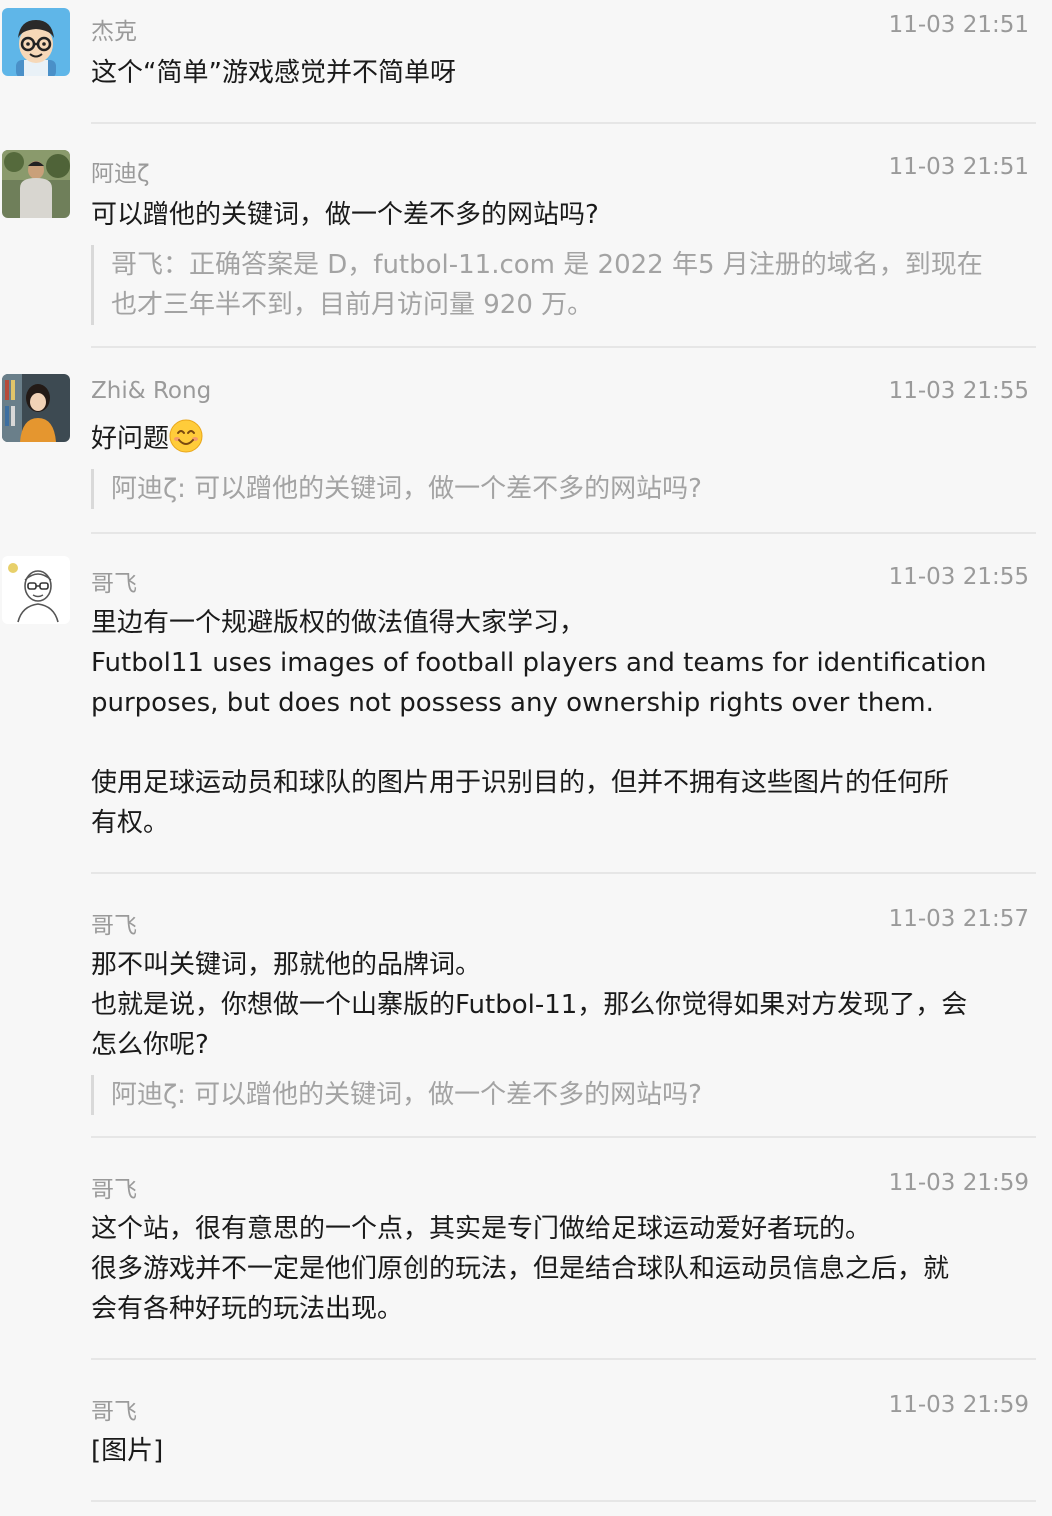  I want to click on author-name: Zhi& Rong, so click(151, 391).